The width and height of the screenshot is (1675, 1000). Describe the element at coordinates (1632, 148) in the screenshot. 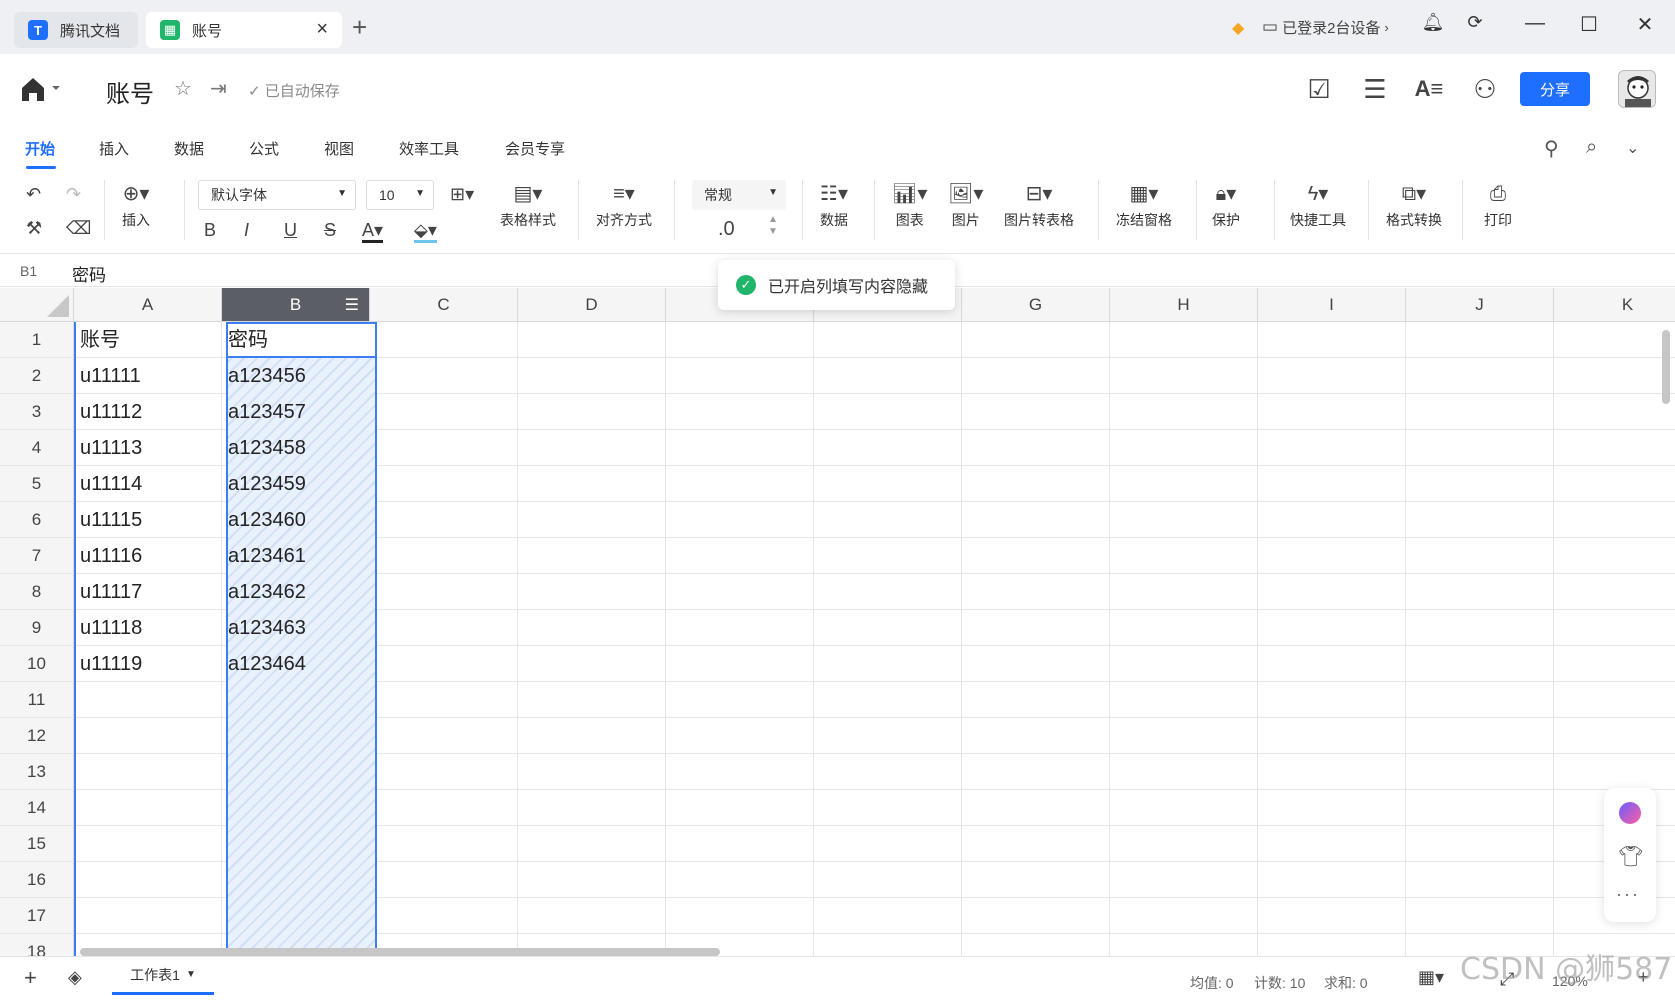

I see `chevron-down-icon: ⌄` at that location.